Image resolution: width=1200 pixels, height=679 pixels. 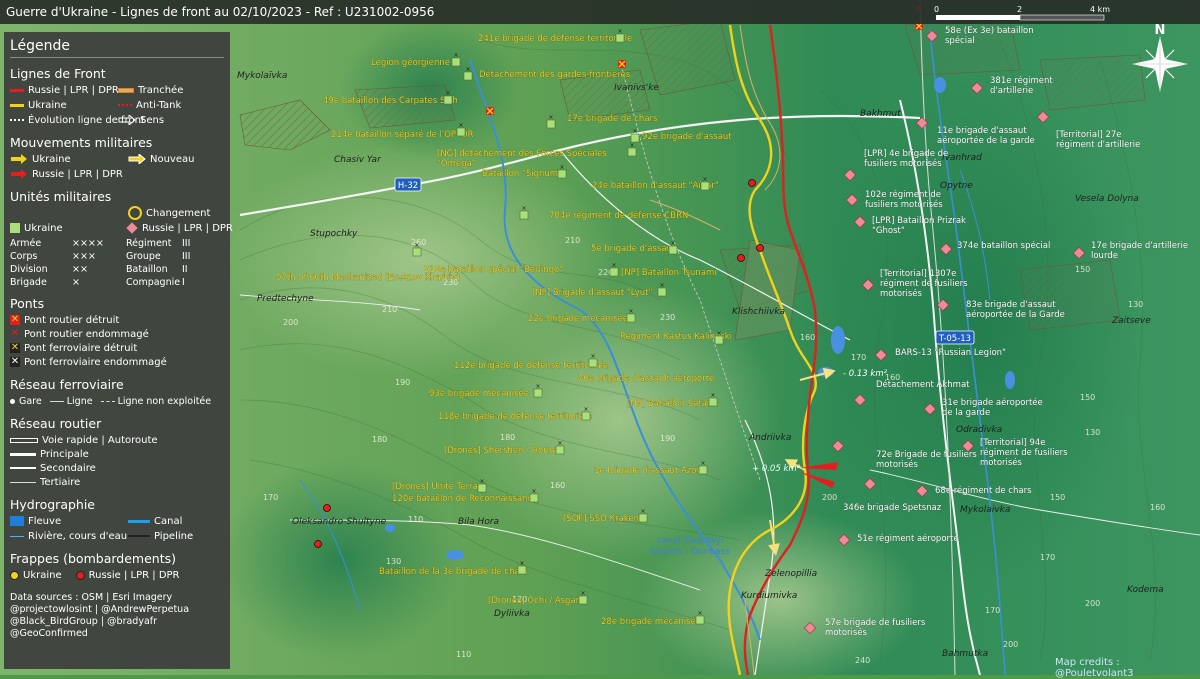 I want to click on legend-section-front: Lignes de Front, so click(x=58, y=73).